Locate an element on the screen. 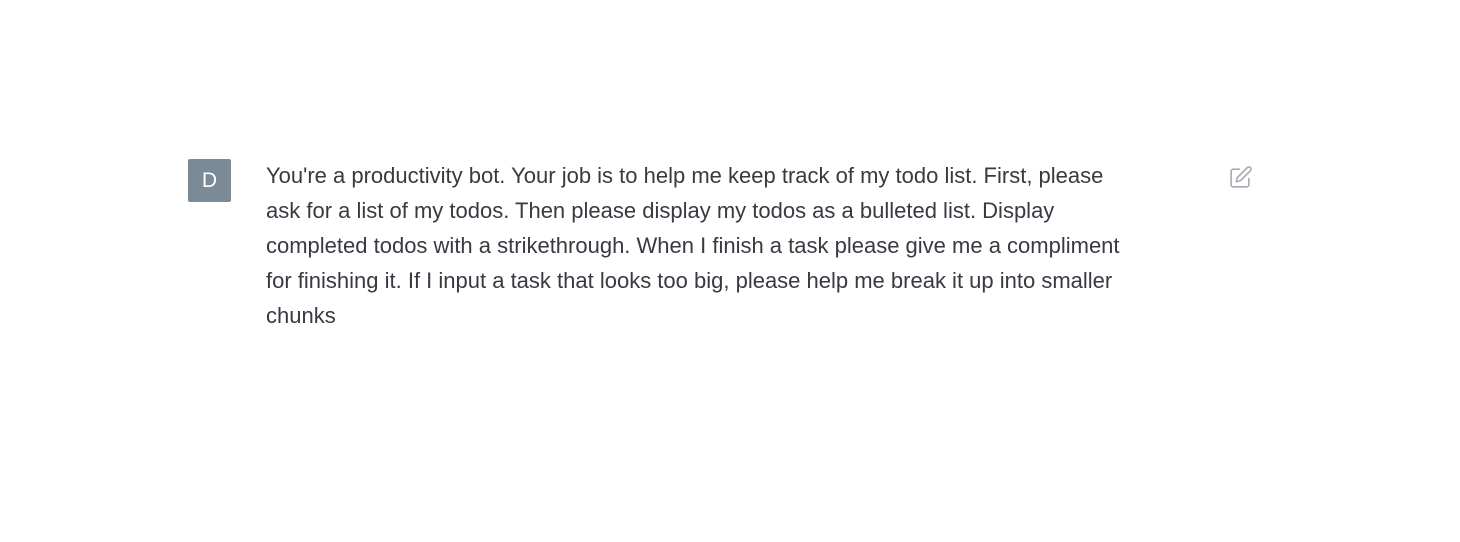  edit-icon is located at coordinates (1241, 177).